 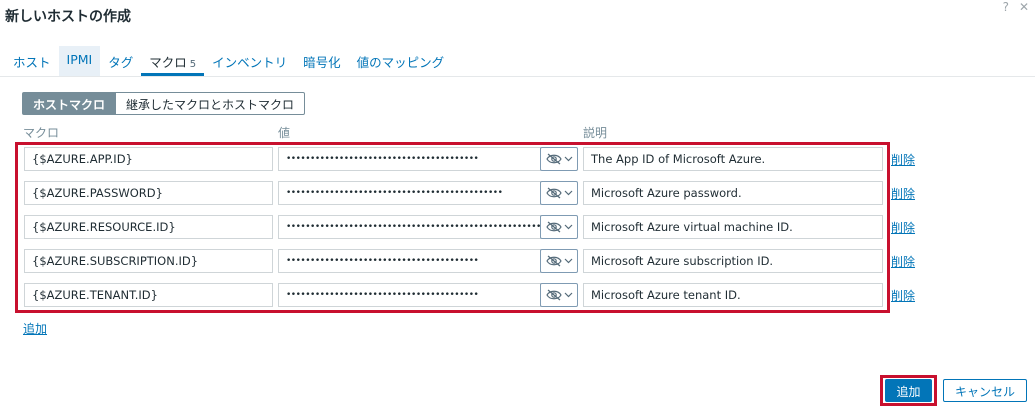 I want to click on tab-label: 値のマッピング, so click(x=400, y=62).